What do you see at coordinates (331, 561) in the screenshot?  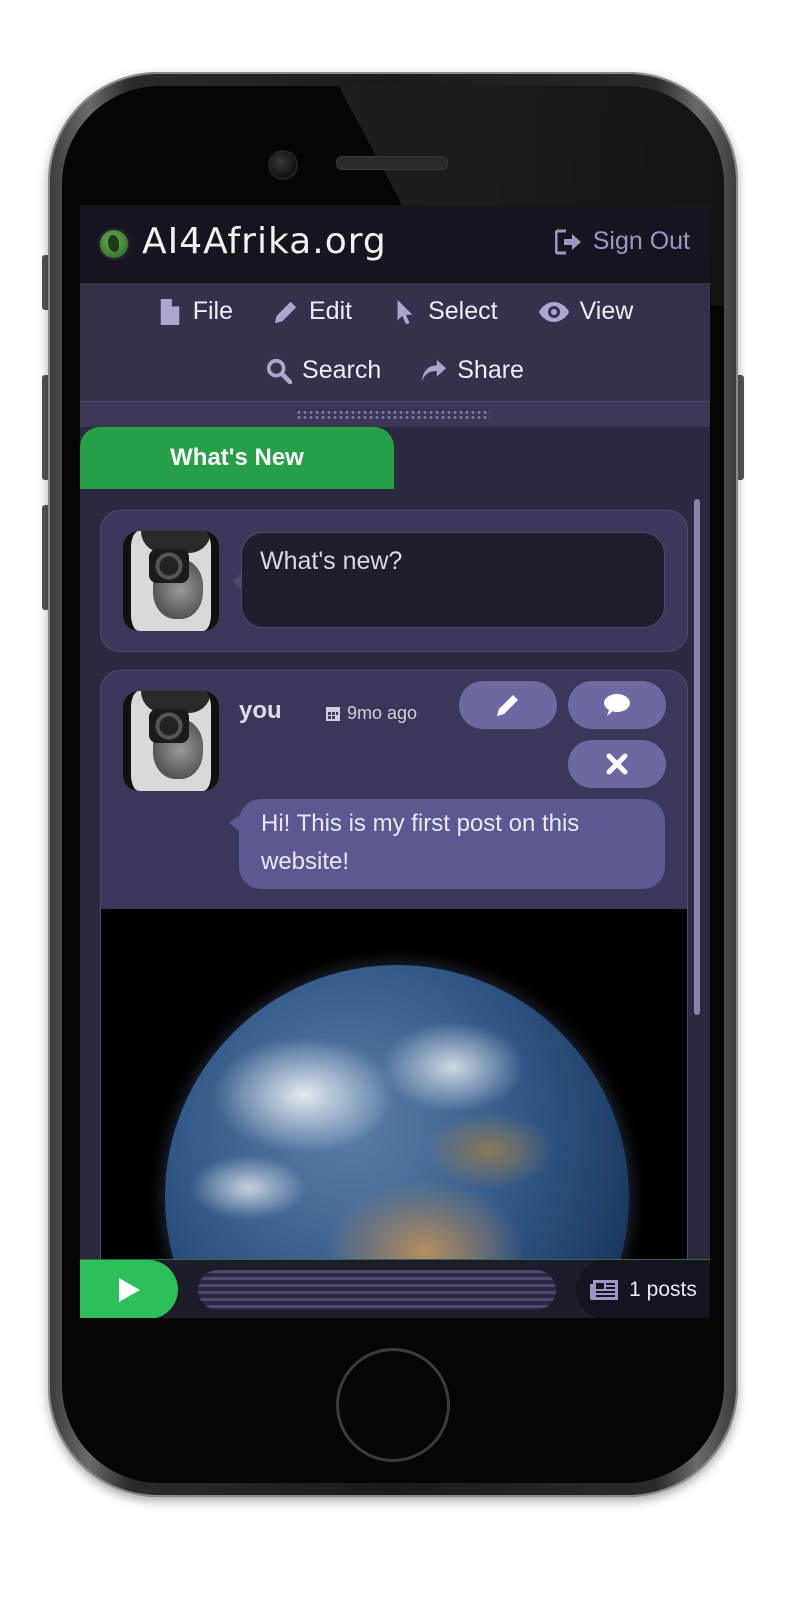 I see `composer-placeholder: What's new?` at bounding box center [331, 561].